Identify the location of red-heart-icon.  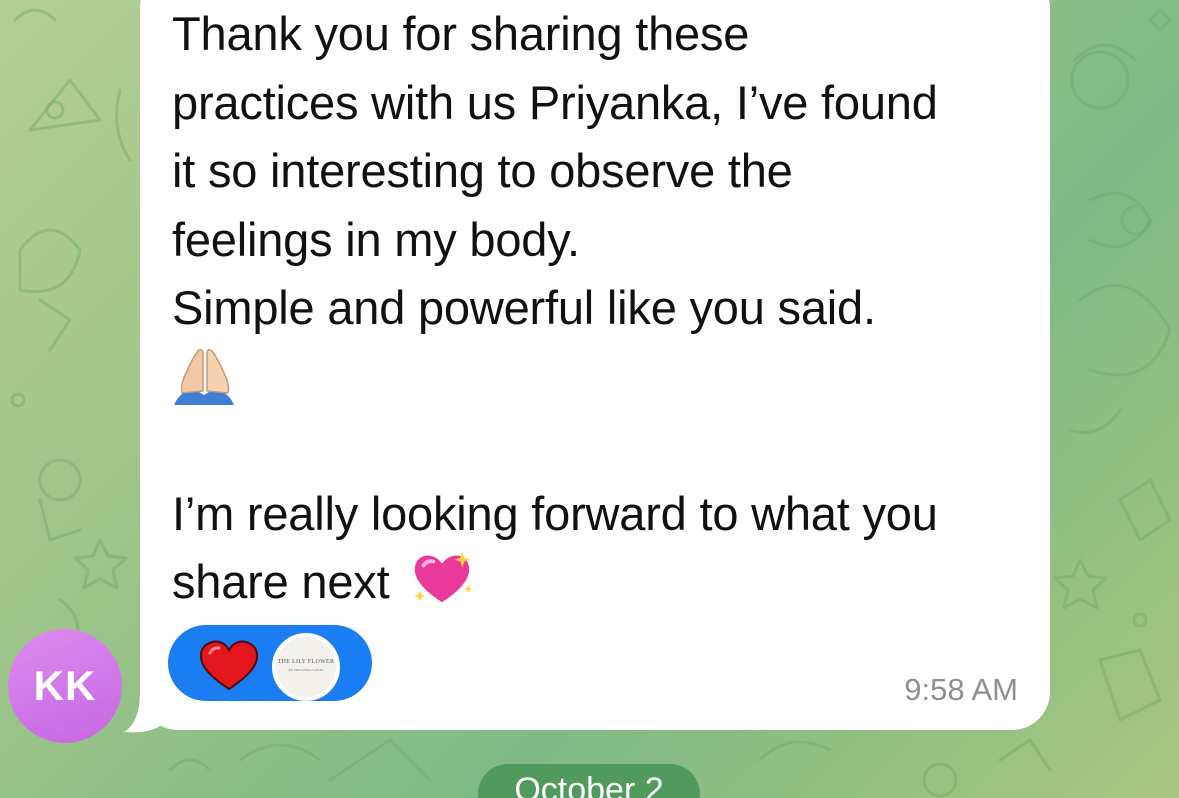
(229, 665).